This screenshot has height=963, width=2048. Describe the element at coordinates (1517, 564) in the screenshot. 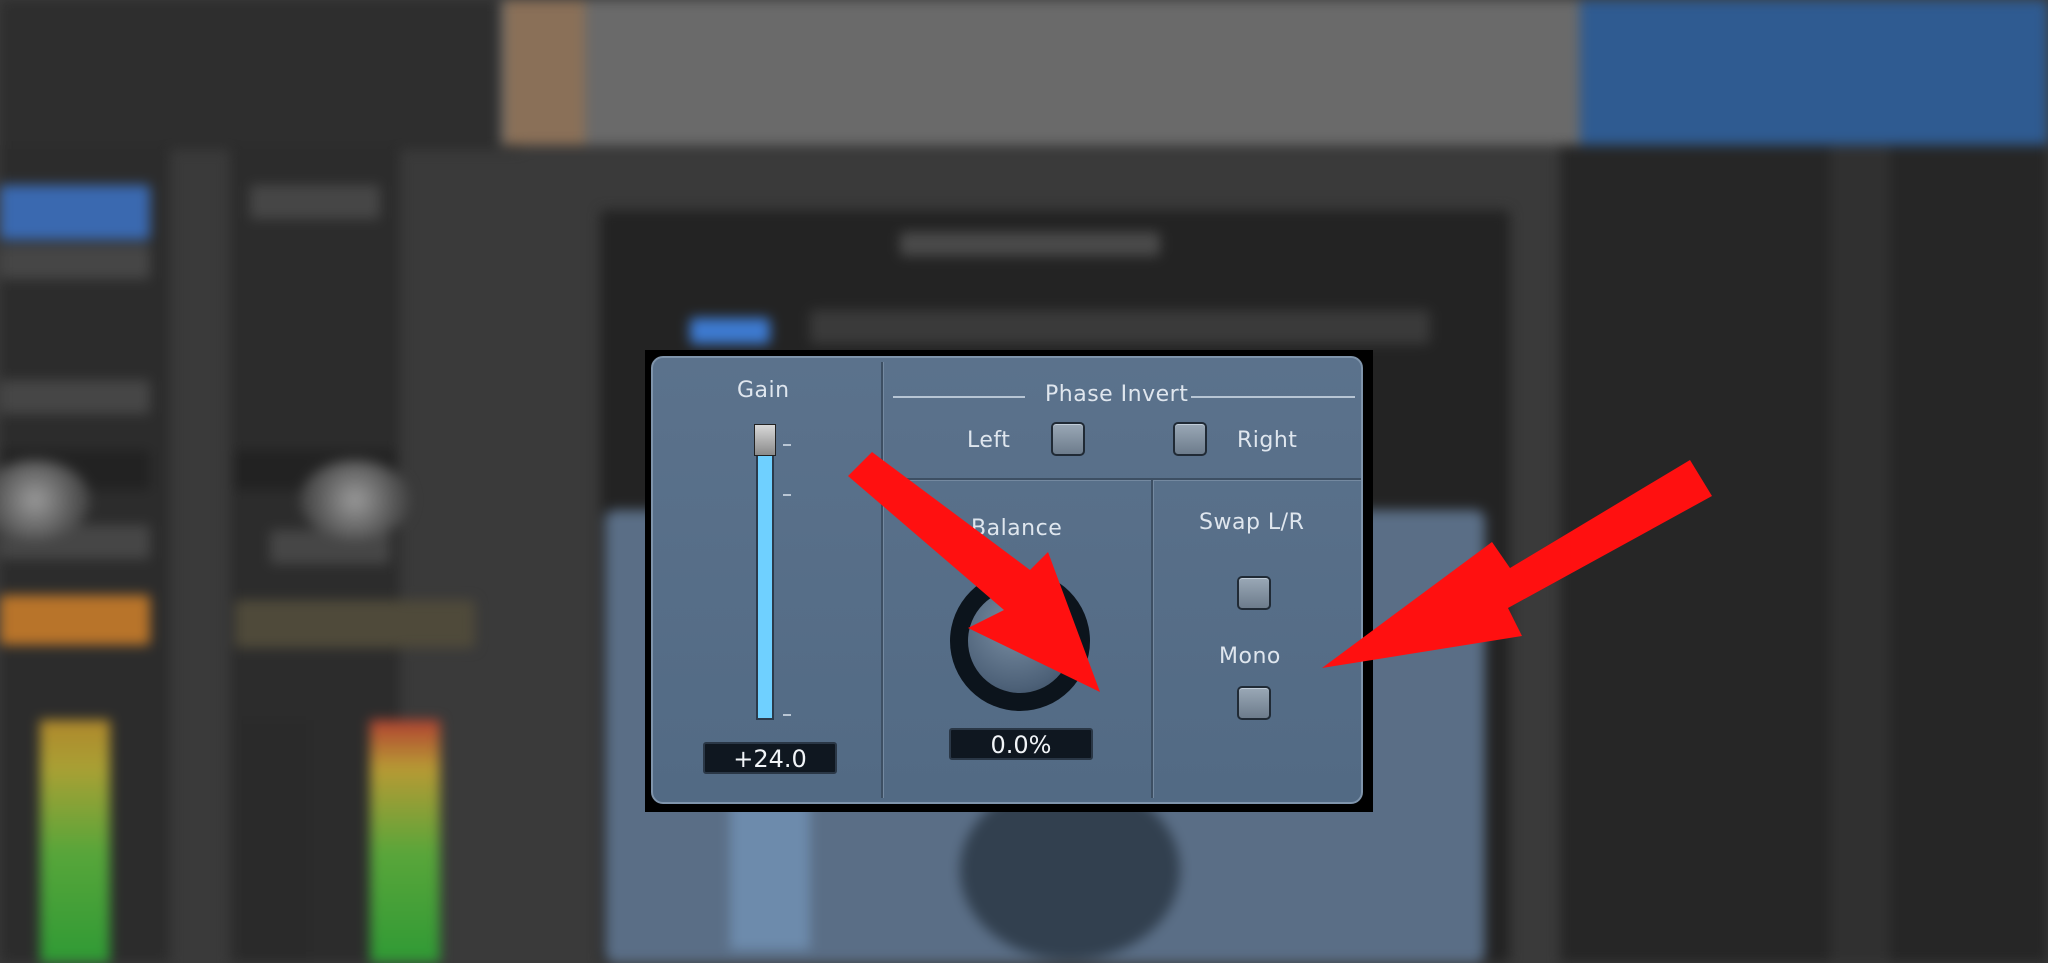

I see `annotation-arrow-right` at that location.